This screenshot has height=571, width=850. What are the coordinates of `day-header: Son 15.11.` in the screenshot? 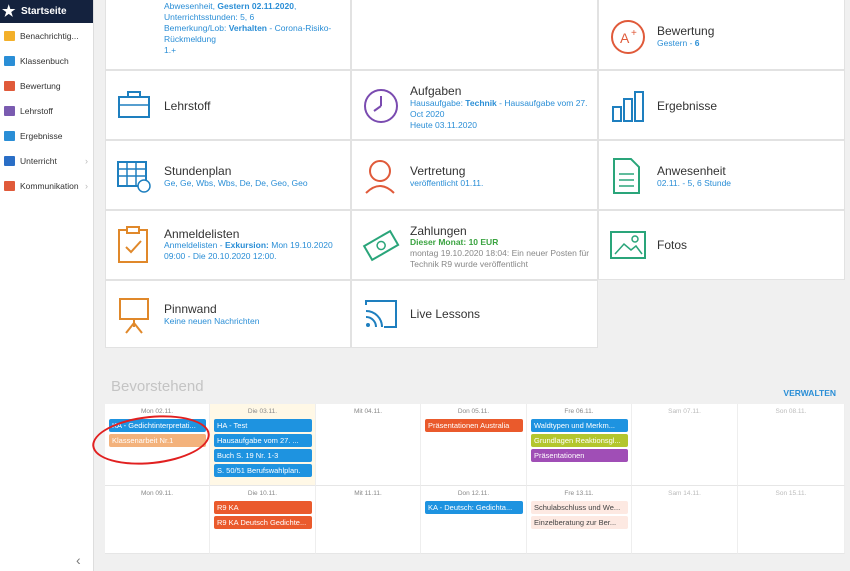 It's located at (791, 493).